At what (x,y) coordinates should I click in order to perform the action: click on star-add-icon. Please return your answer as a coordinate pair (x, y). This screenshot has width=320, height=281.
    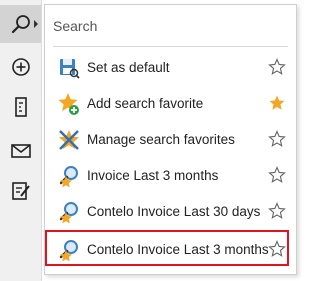
    Looking at the image, I should click on (68, 104).